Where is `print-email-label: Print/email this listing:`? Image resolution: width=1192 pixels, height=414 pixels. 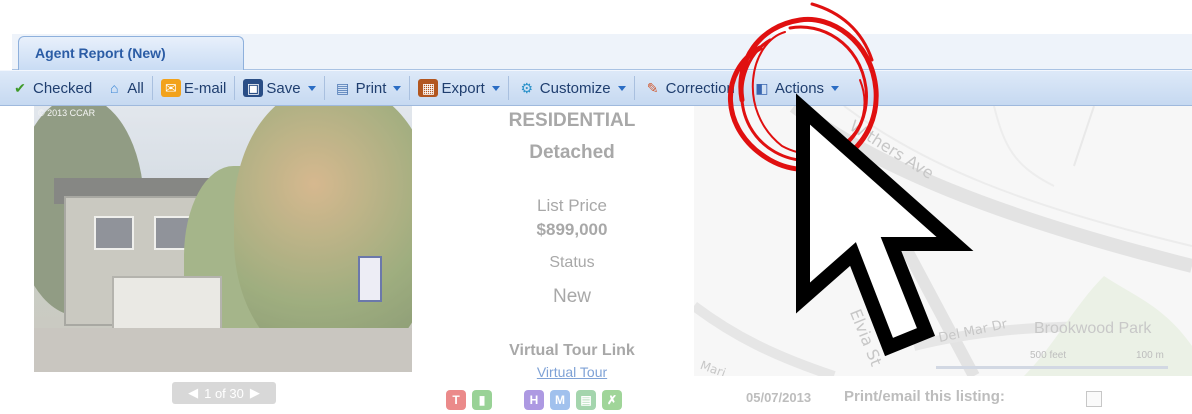 print-email-label: Print/email this listing: is located at coordinates (924, 396).